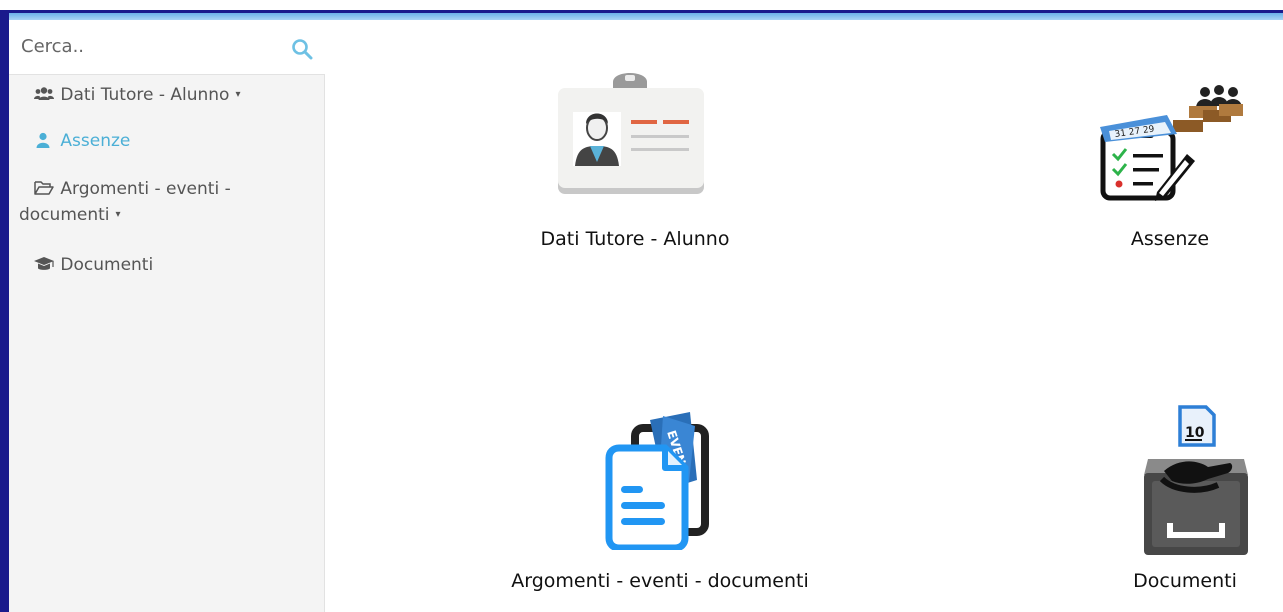 This screenshot has height=612, width=1283. Describe the element at coordinates (151, 46) in the screenshot. I see `search-input` at that location.